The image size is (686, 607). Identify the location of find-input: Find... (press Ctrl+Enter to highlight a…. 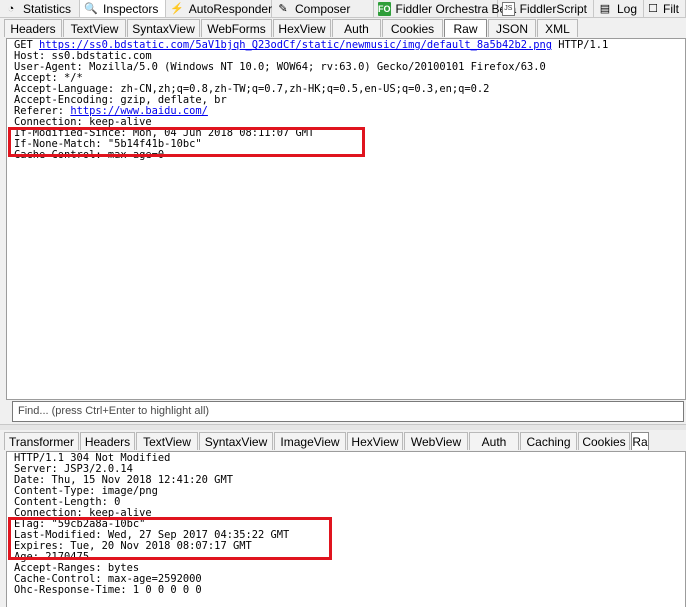
(348, 411).